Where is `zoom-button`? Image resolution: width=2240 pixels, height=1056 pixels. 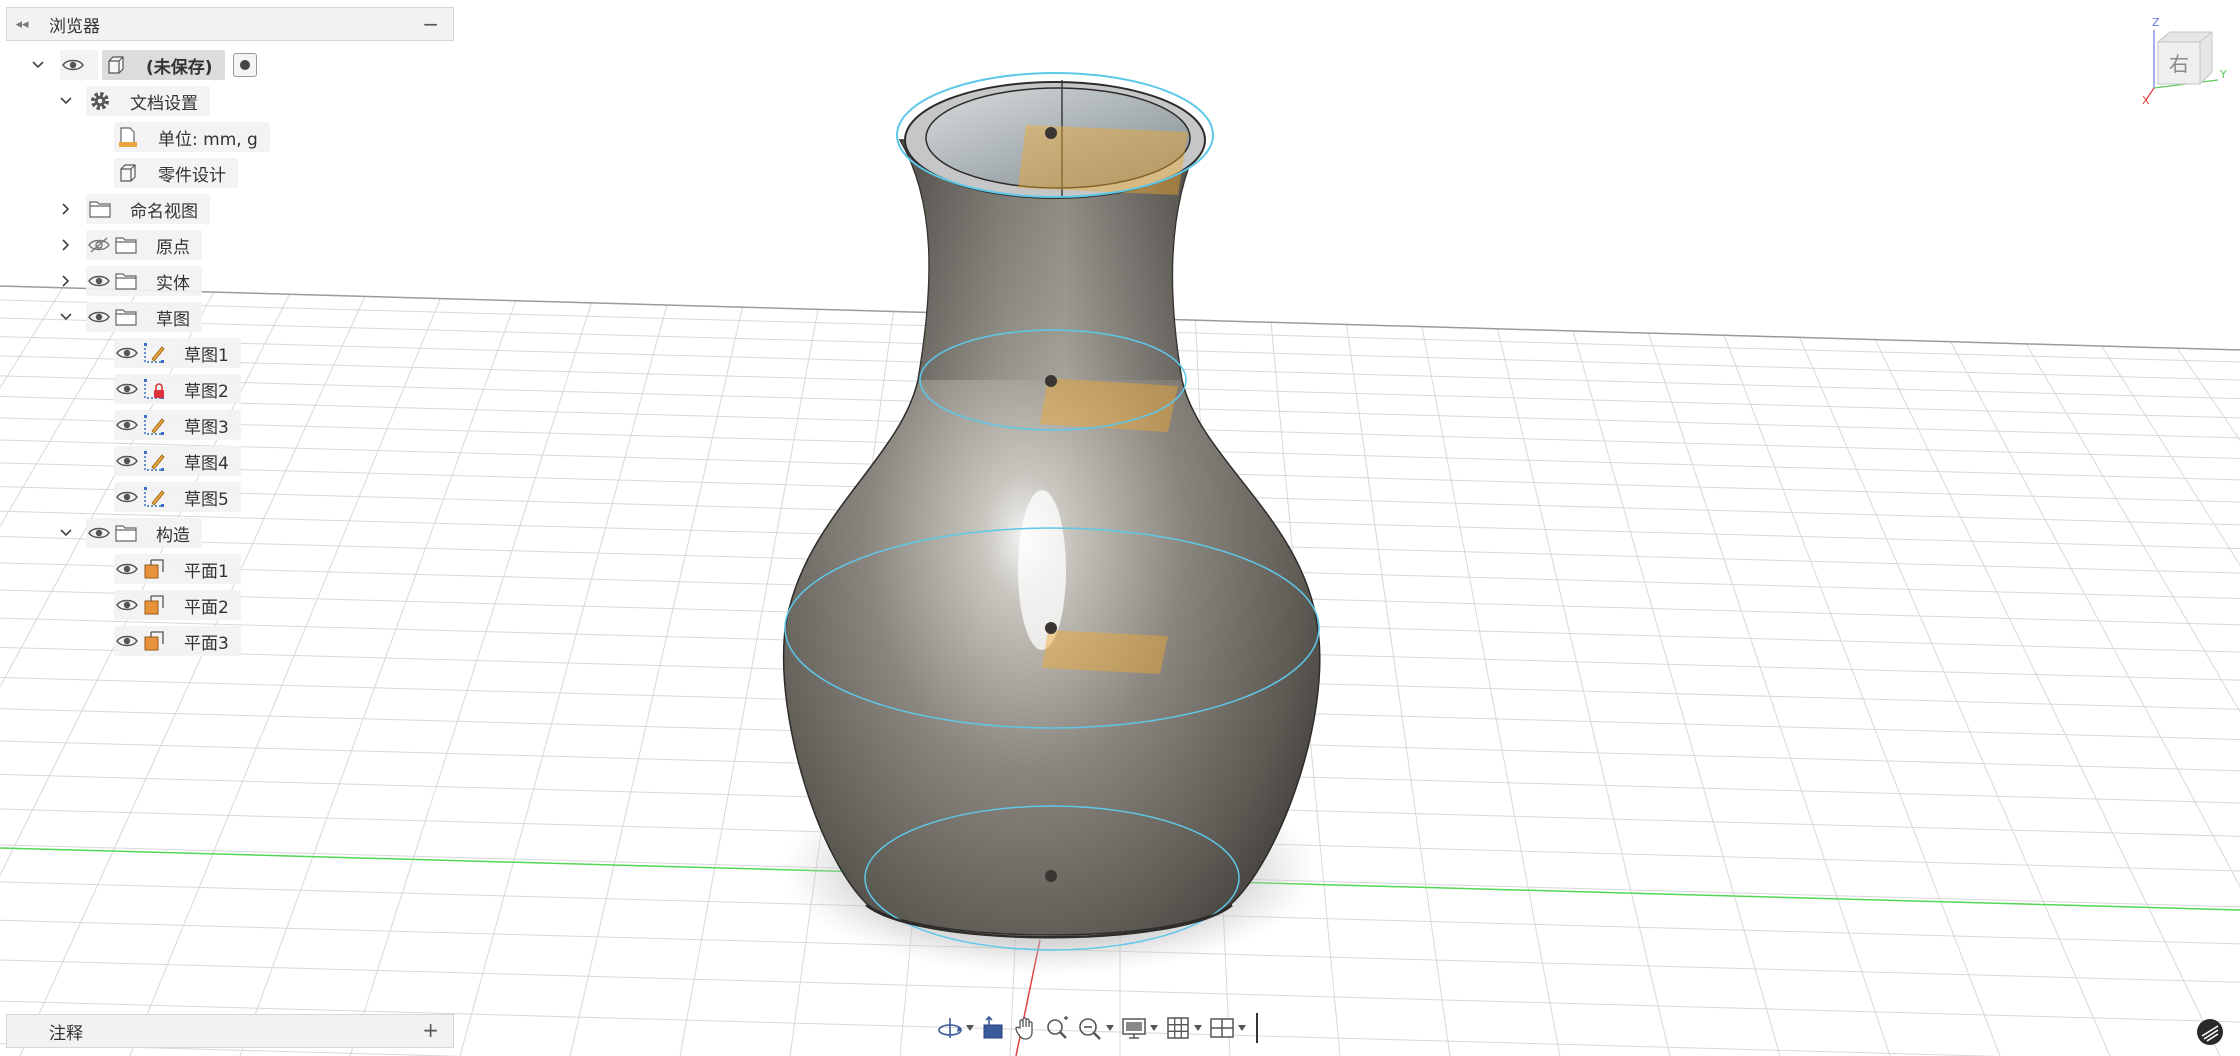 zoom-button is located at coordinates (1058, 1028).